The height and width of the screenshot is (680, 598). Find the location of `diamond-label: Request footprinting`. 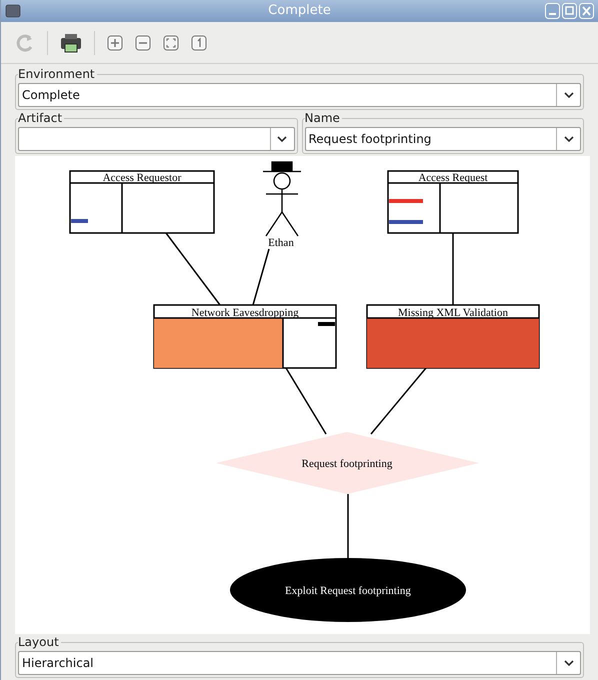

diamond-label: Request footprinting is located at coordinates (347, 464).